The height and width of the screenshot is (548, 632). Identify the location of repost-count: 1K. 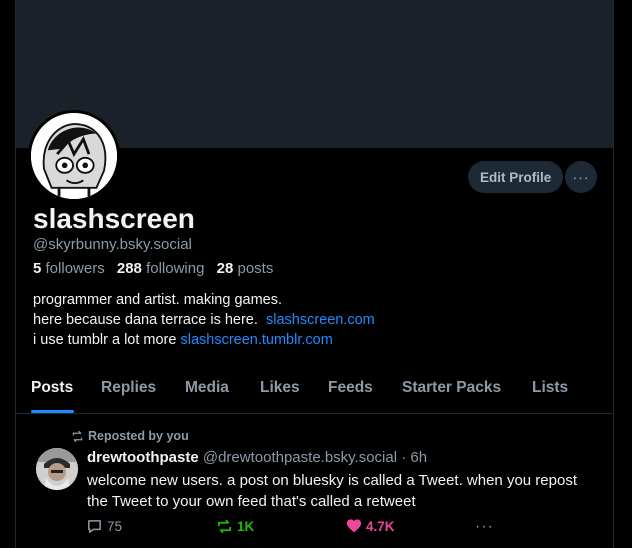
(246, 526).